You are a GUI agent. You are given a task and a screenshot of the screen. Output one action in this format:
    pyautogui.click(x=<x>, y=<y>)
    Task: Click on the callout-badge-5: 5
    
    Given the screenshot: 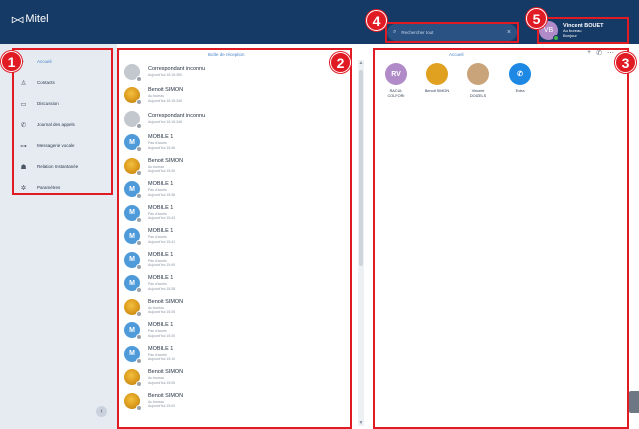 What is the action you would take?
    pyautogui.click(x=536, y=18)
    